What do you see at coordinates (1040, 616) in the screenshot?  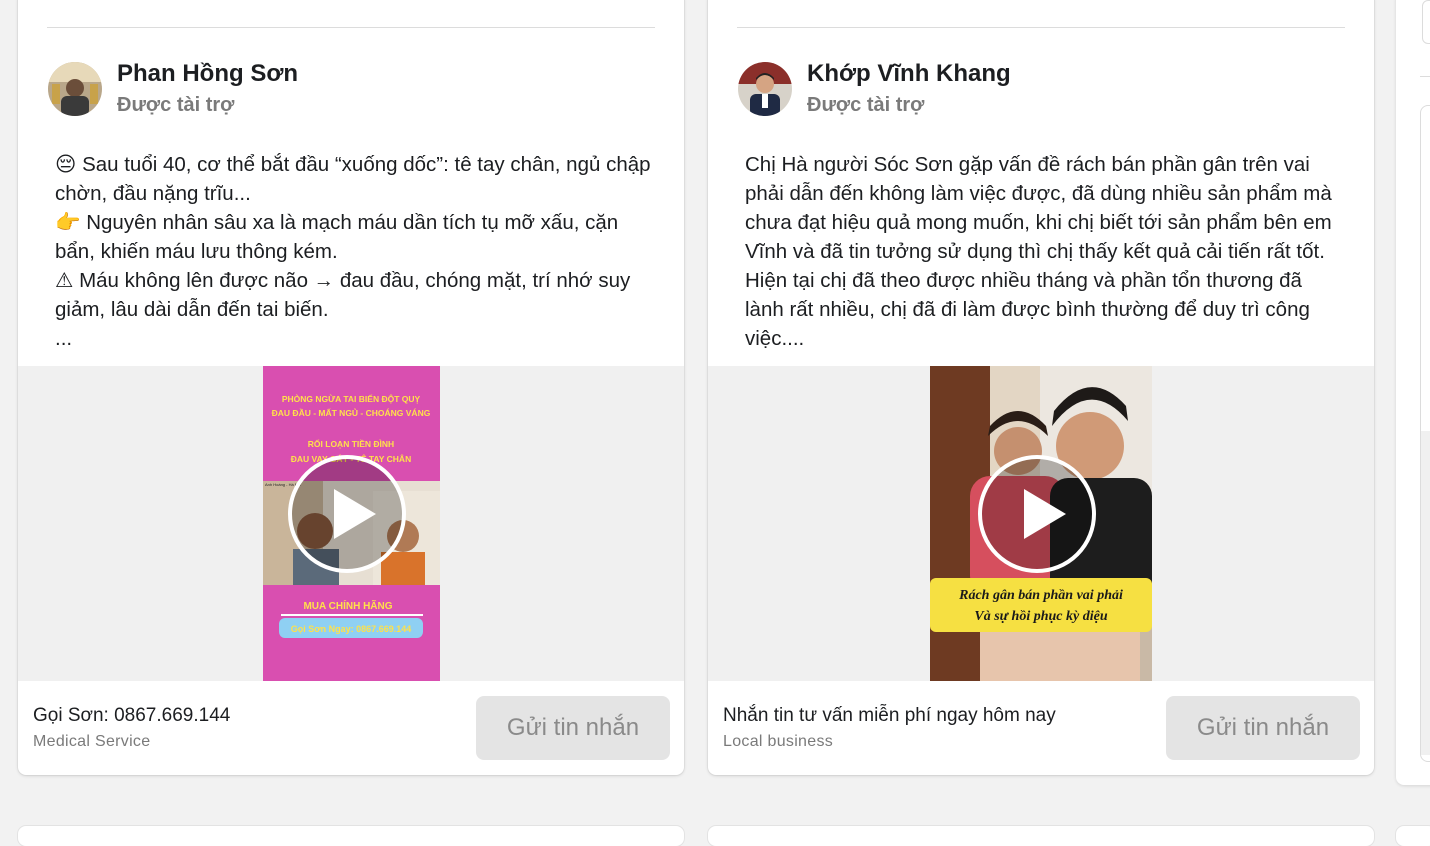 I see `video-banner-line2: Và sự hồi phục kỳ diệu` at bounding box center [1040, 616].